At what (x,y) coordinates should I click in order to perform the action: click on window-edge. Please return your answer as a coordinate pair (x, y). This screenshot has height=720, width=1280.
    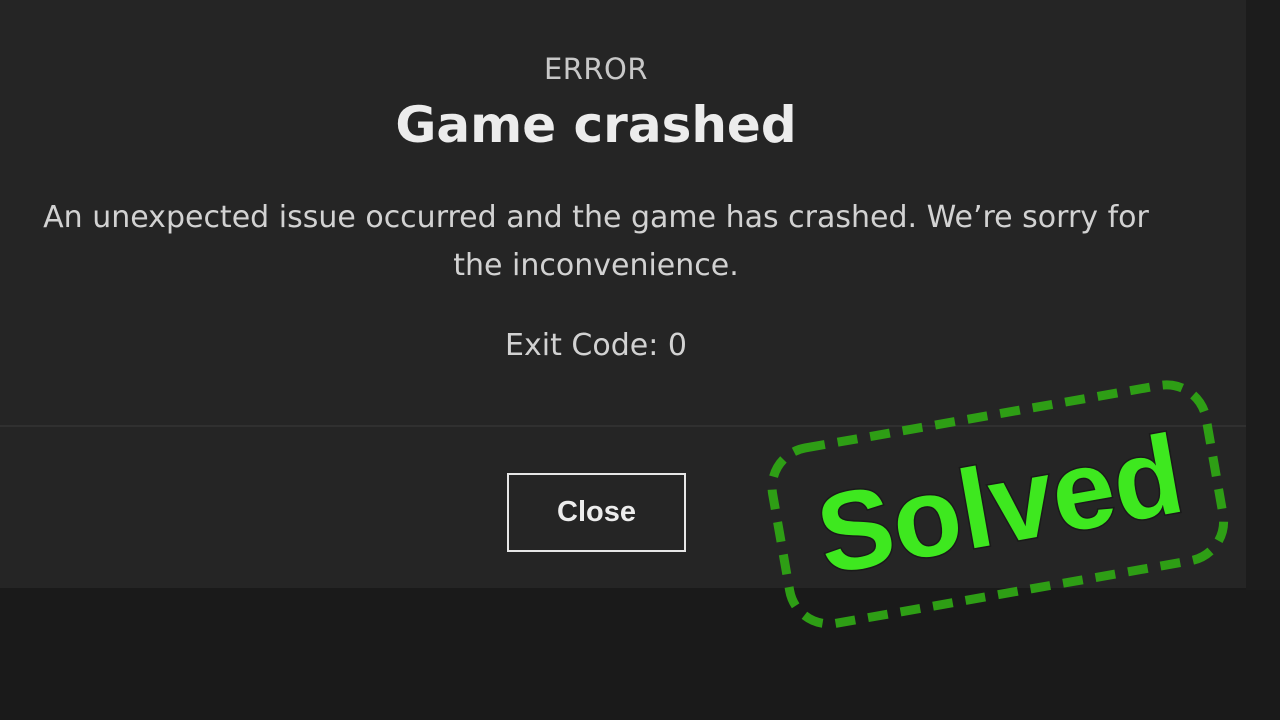
    Looking at the image, I should click on (1263, 295).